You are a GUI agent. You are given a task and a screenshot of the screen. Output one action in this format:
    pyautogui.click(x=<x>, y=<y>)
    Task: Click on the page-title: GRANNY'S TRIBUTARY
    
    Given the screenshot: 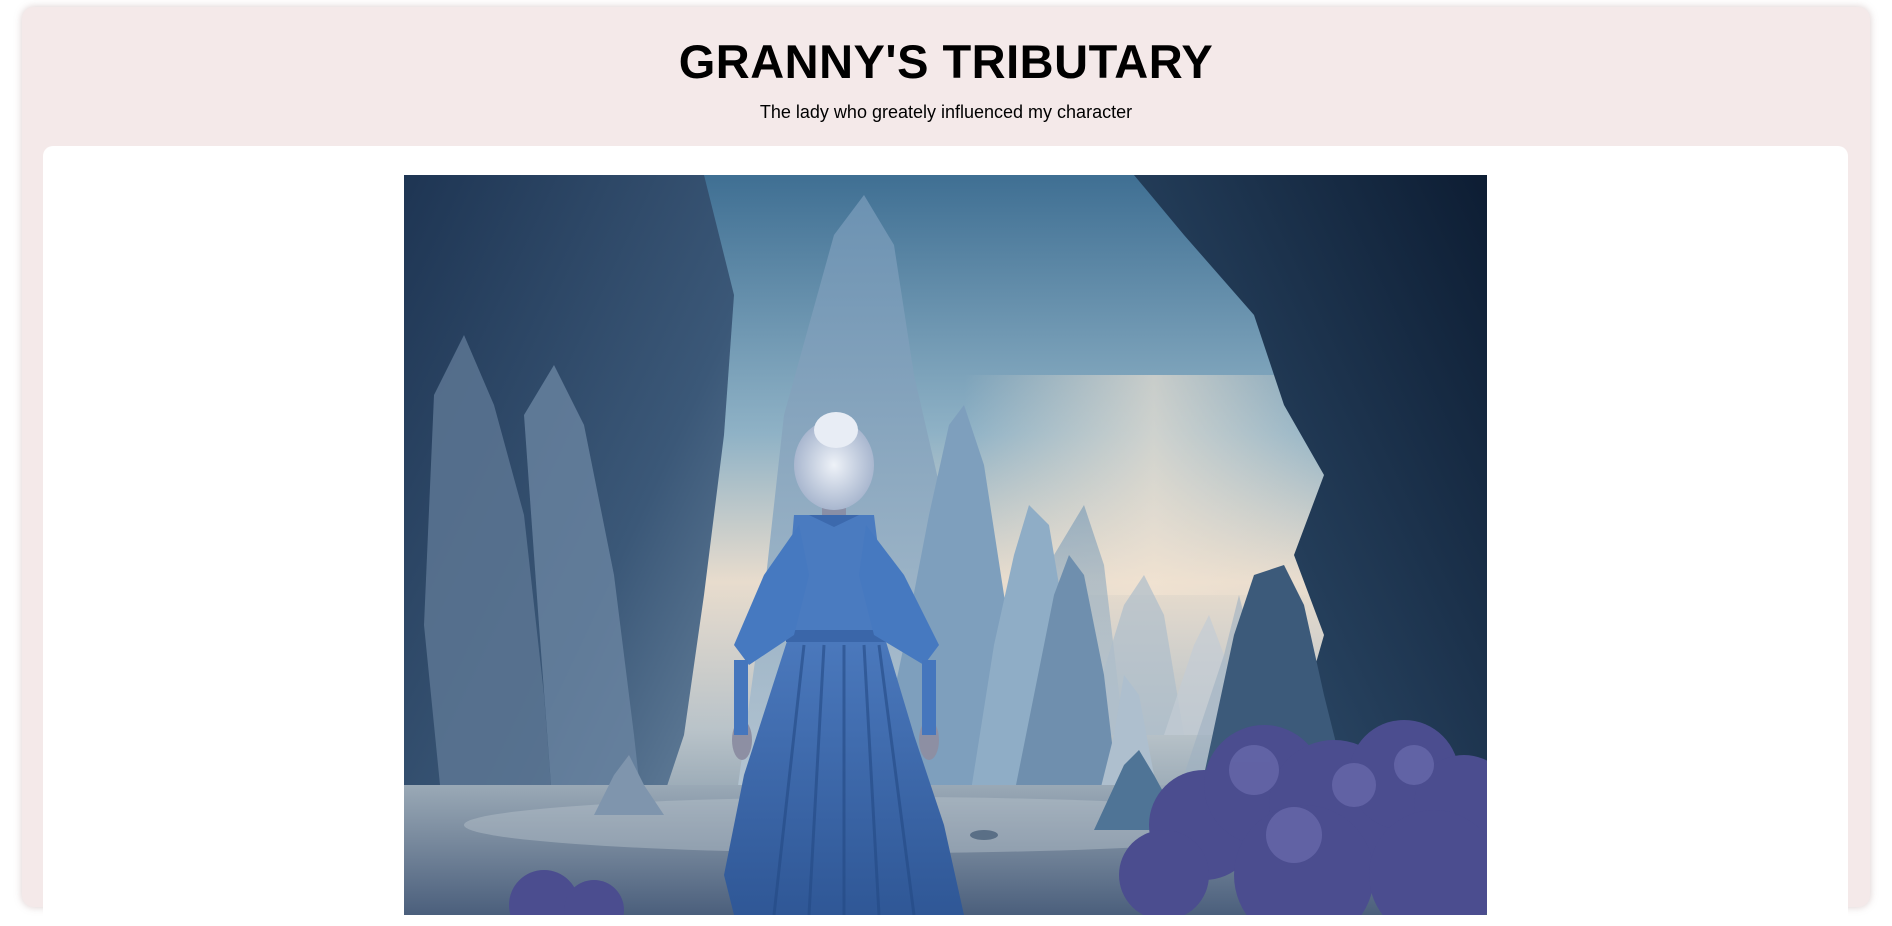 What is the action you would take?
    pyautogui.click(x=946, y=61)
    